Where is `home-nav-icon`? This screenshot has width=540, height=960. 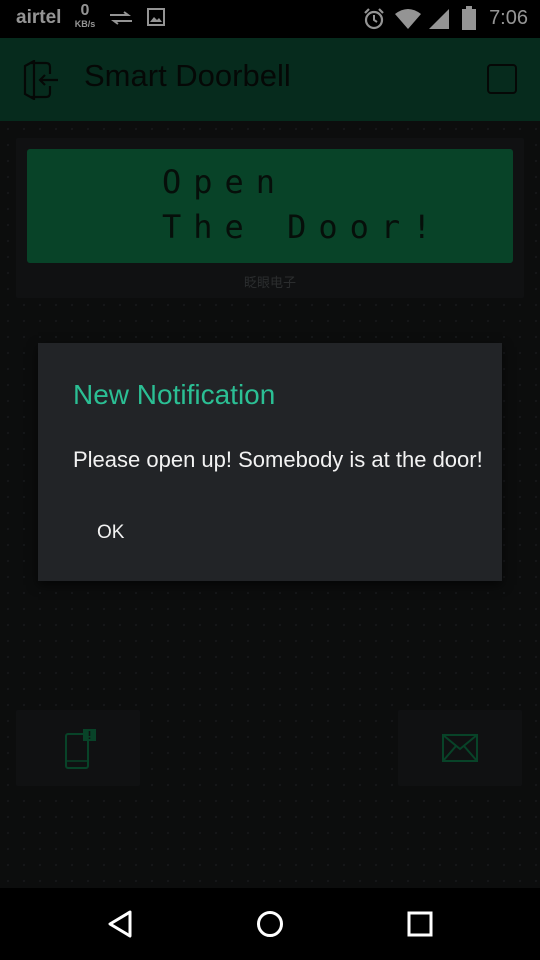 home-nav-icon is located at coordinates (270, 924).